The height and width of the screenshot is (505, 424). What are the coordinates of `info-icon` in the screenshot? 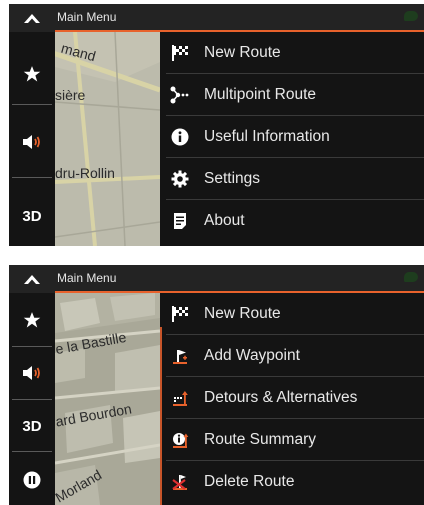 It's located at (180, 137).